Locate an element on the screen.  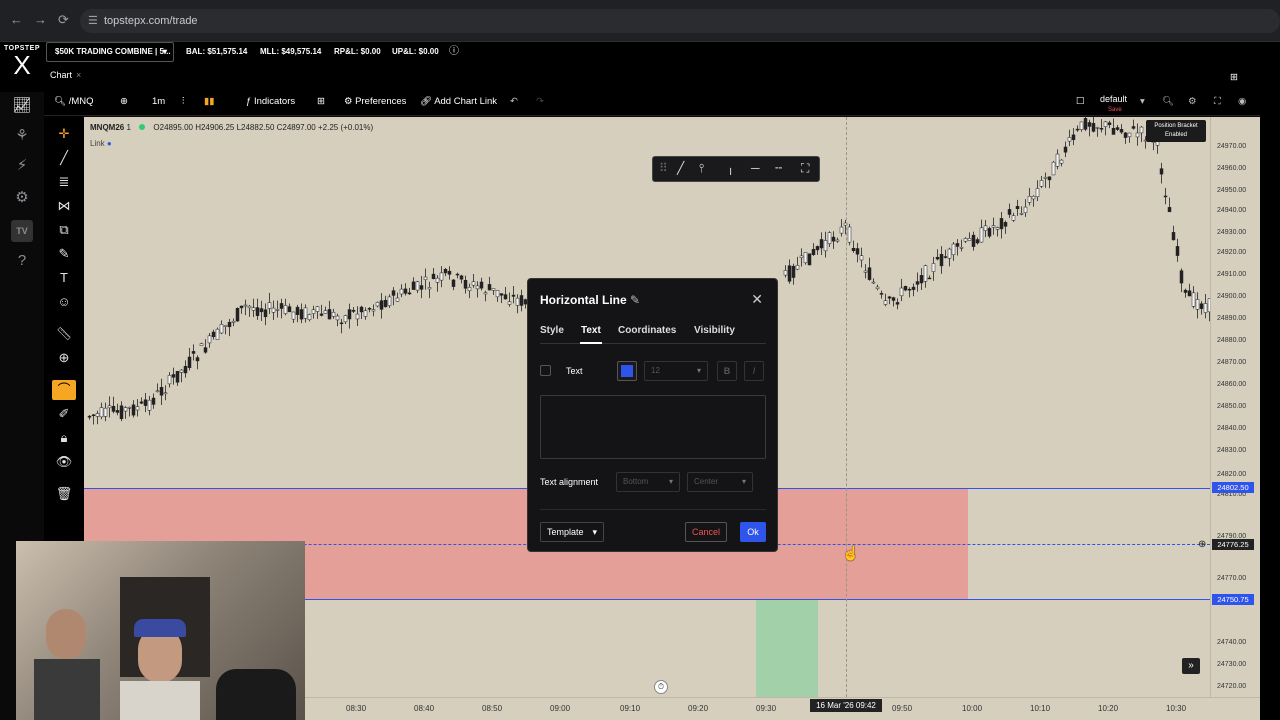
add-chart-link-button: 🔗︎ Add Chart Link is located at coordinates (458, 102).